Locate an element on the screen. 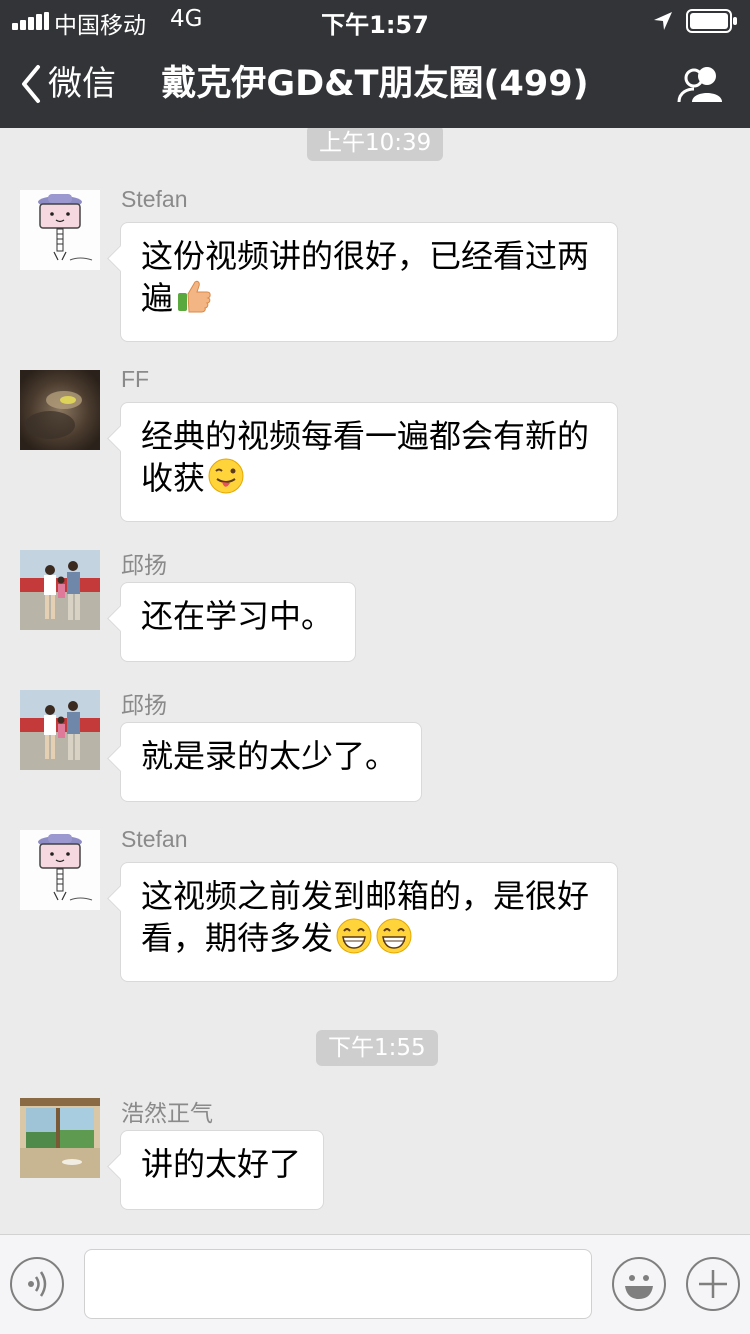  message-bubble: 这视频之前发到邮箱的，是很好 看，期待多发 is located at coordinates (369, 922).